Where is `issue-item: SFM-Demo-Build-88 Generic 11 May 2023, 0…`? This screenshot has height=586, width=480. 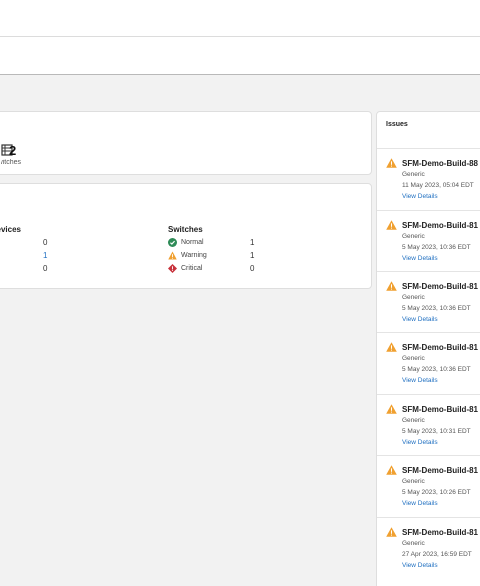
issue-item: SFM-Demo-Build-88 Generic 11 May 2023, 0… is located at coordinates (428, 179).